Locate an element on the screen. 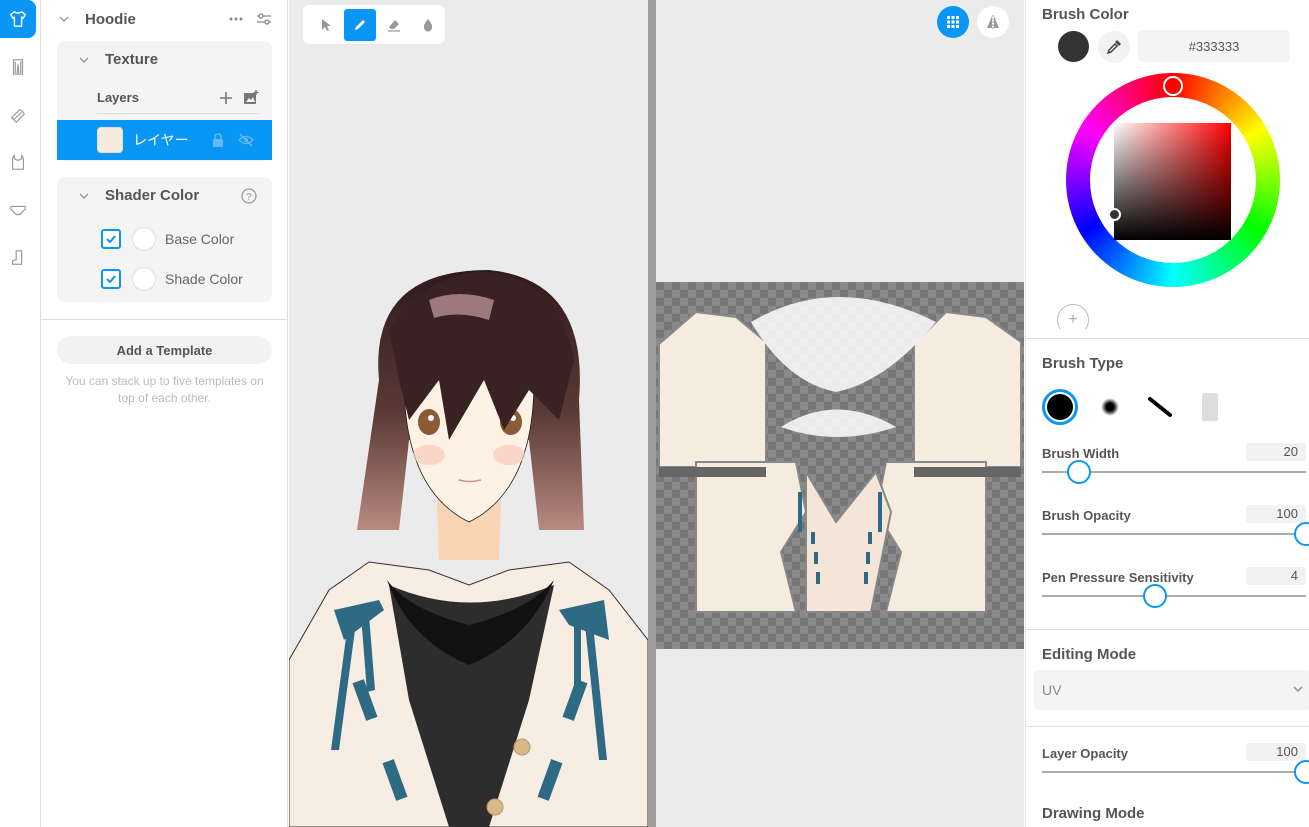  fill-tool-button is located at coordinates (428, 25).